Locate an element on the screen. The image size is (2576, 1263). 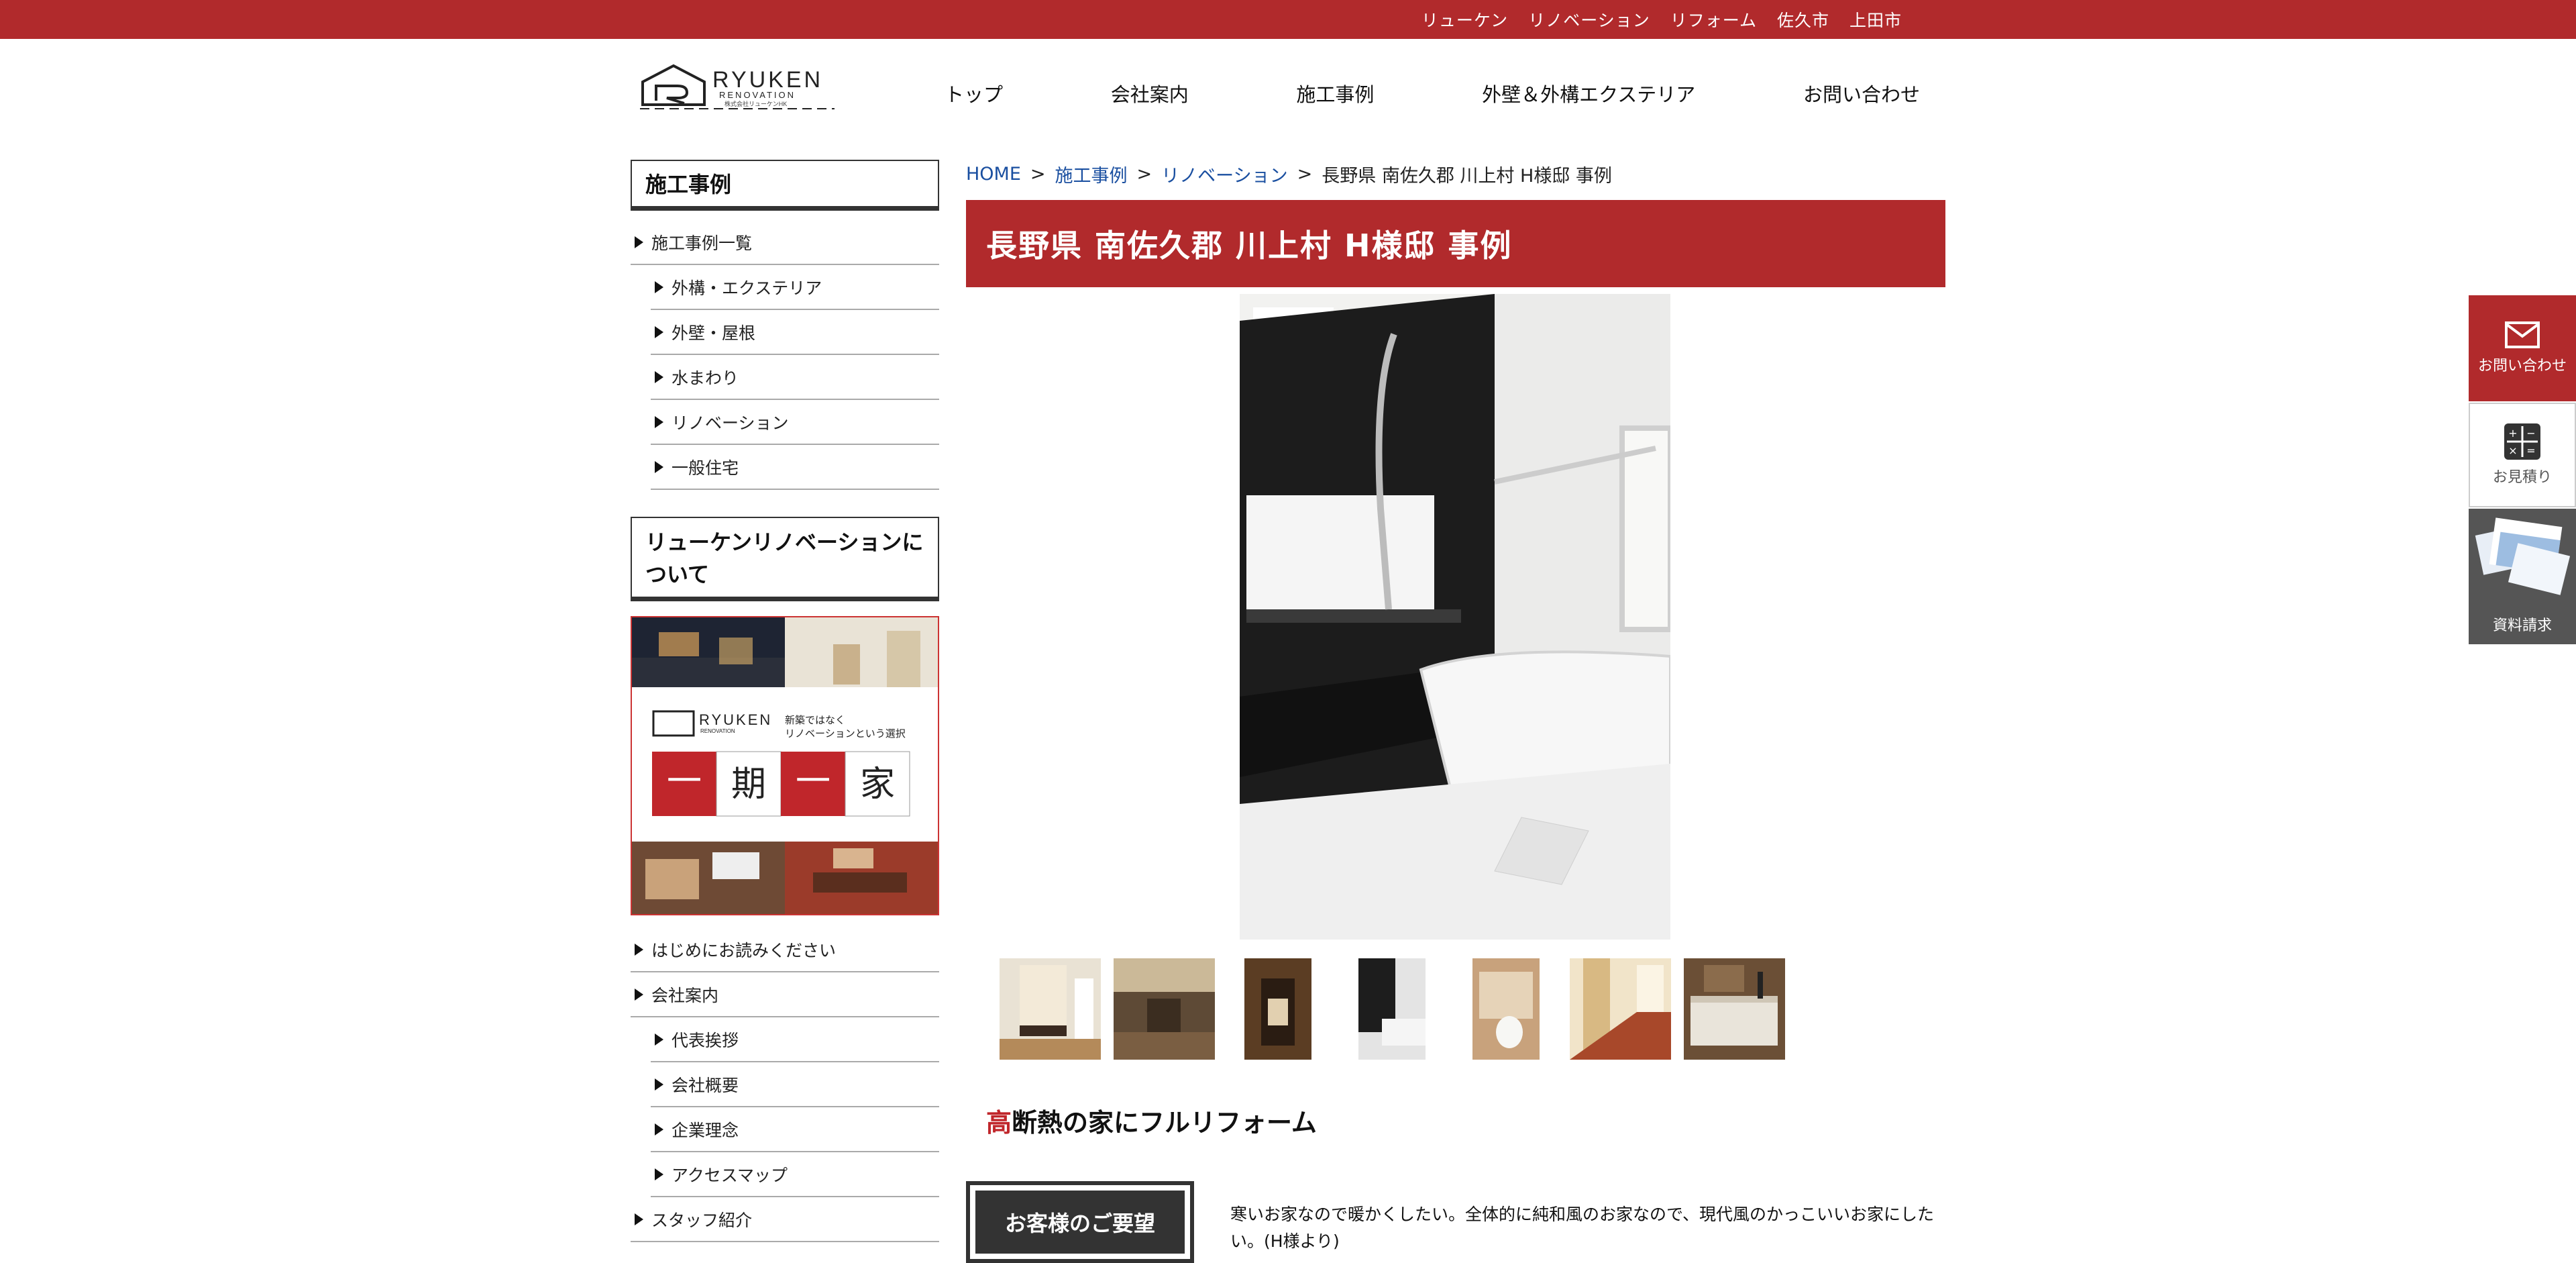
sidebar-heading-about: リューケンリノベーションについて is located at coordinates (785, 559).